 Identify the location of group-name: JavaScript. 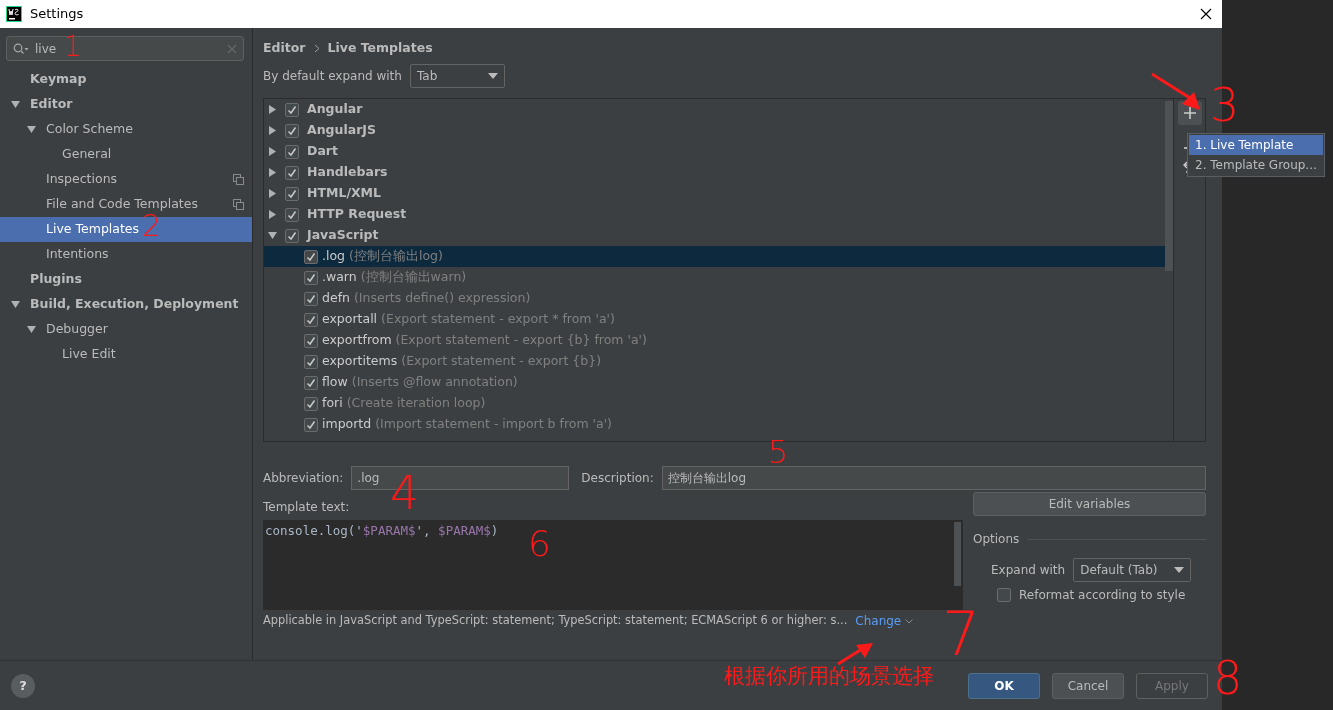
(343, 235).